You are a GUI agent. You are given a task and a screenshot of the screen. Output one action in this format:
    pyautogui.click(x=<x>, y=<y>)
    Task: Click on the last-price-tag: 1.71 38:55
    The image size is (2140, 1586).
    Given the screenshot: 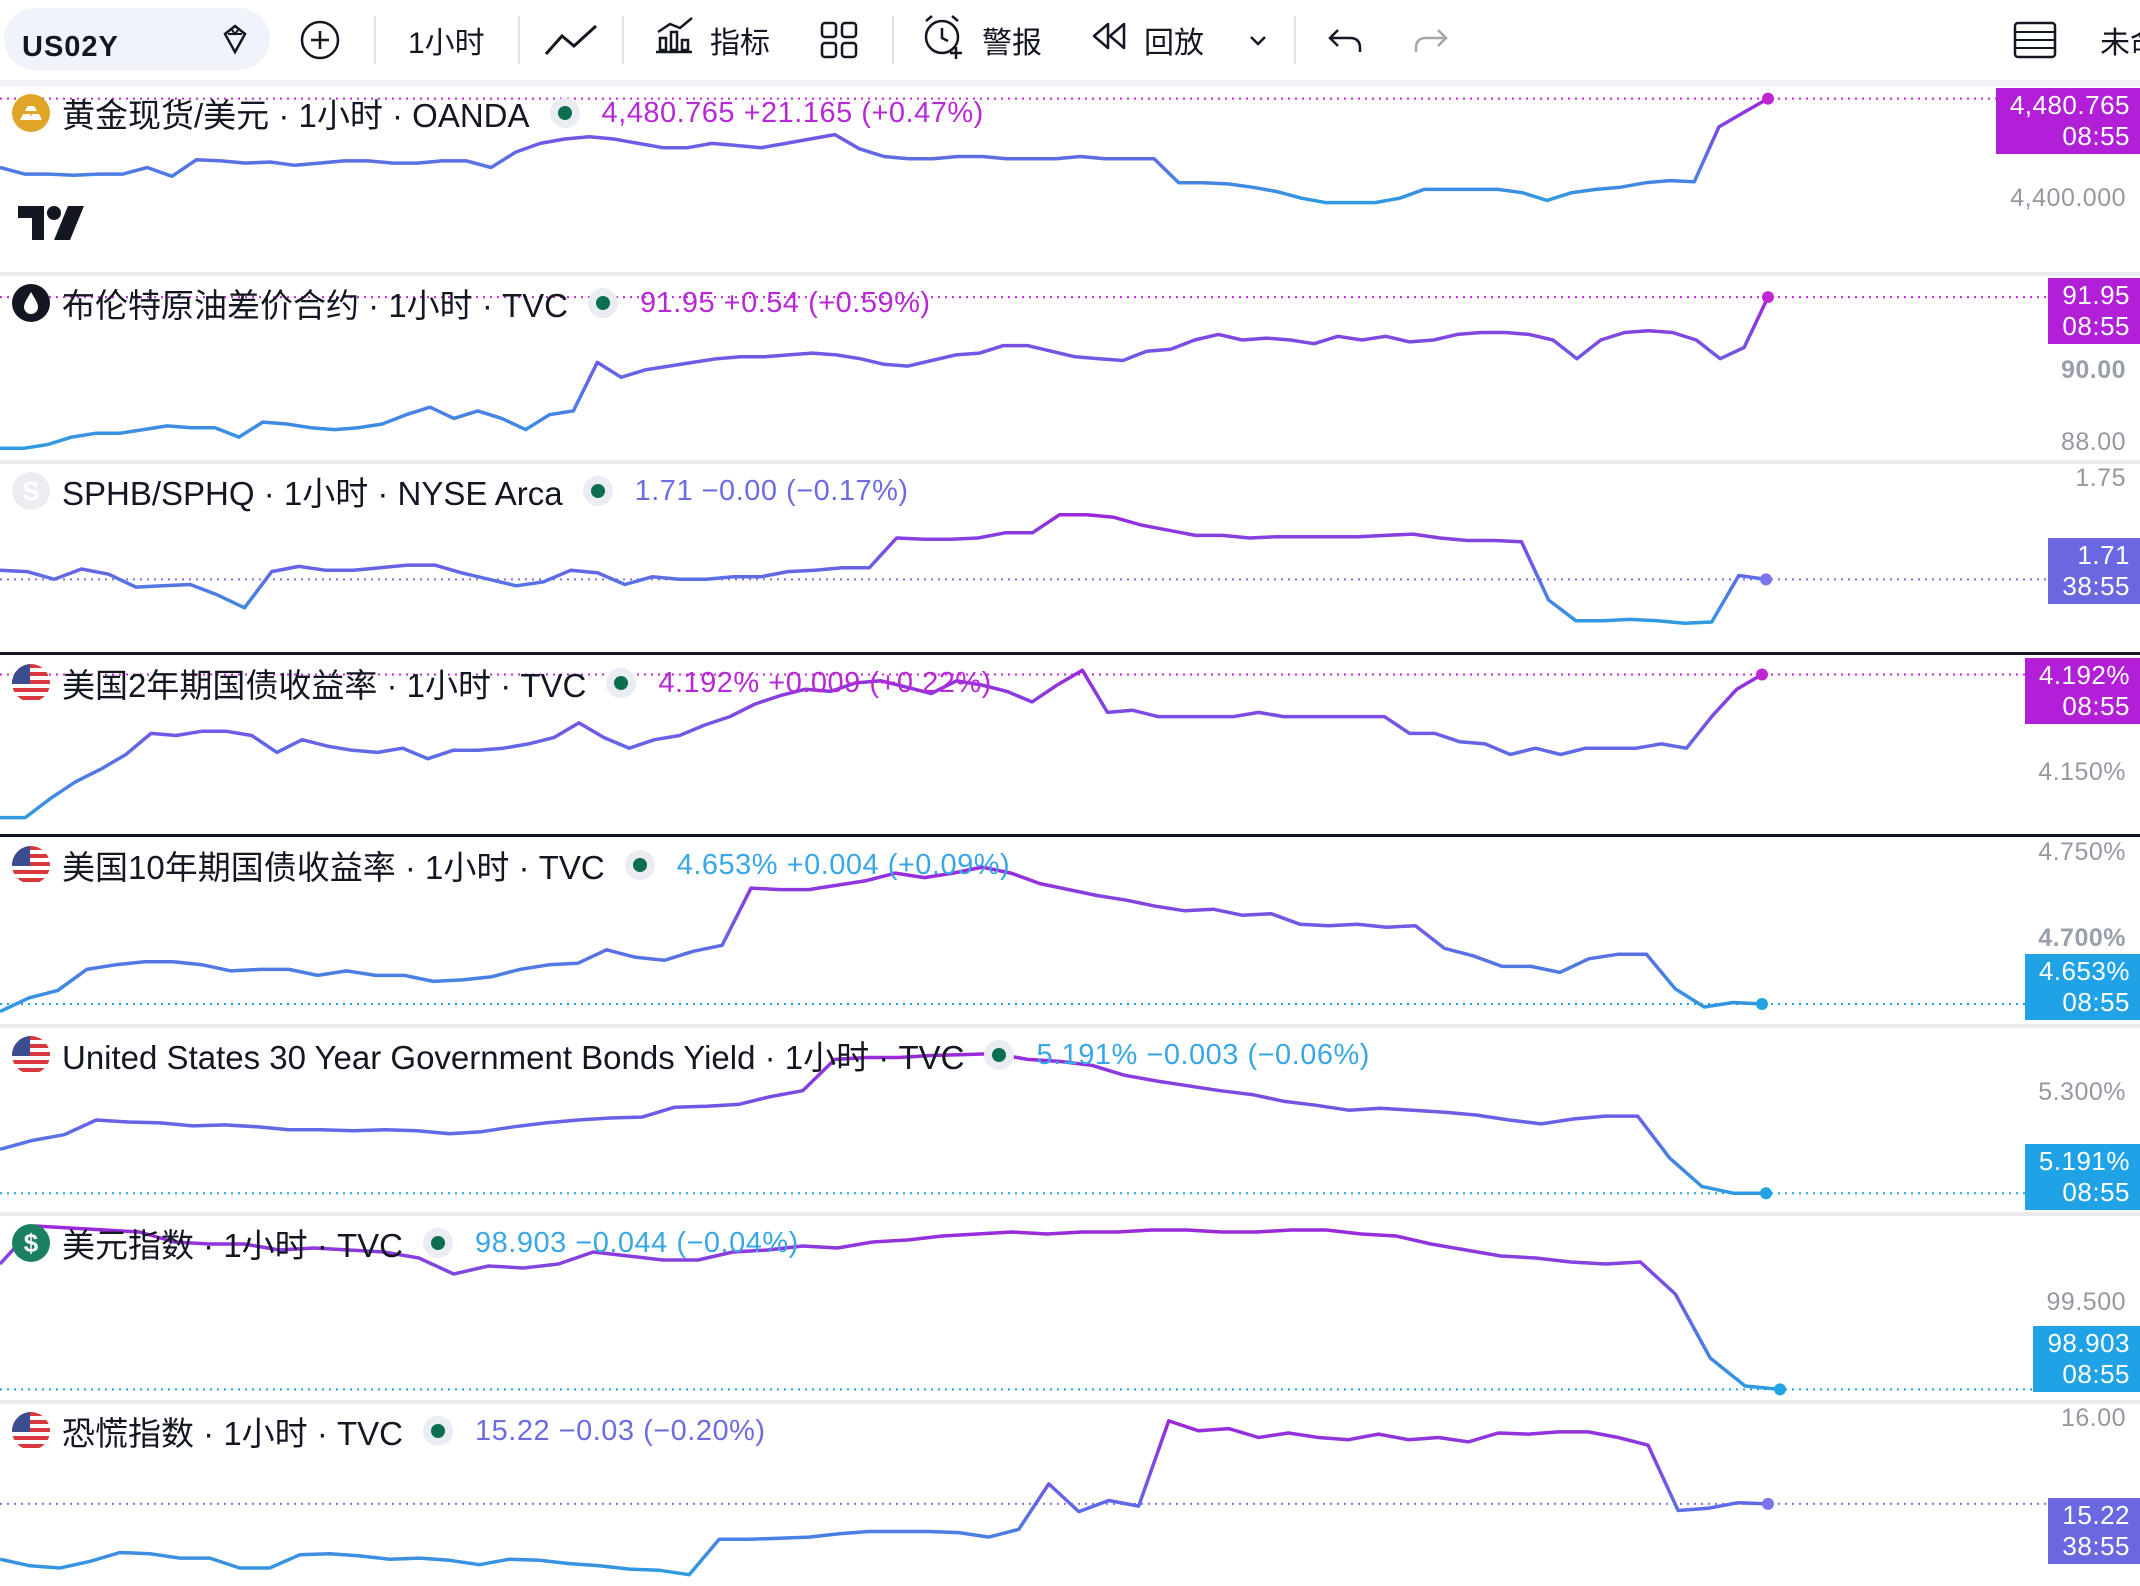 What is the action you would take?
    pyautogui.click(x=2094, y=571)
    